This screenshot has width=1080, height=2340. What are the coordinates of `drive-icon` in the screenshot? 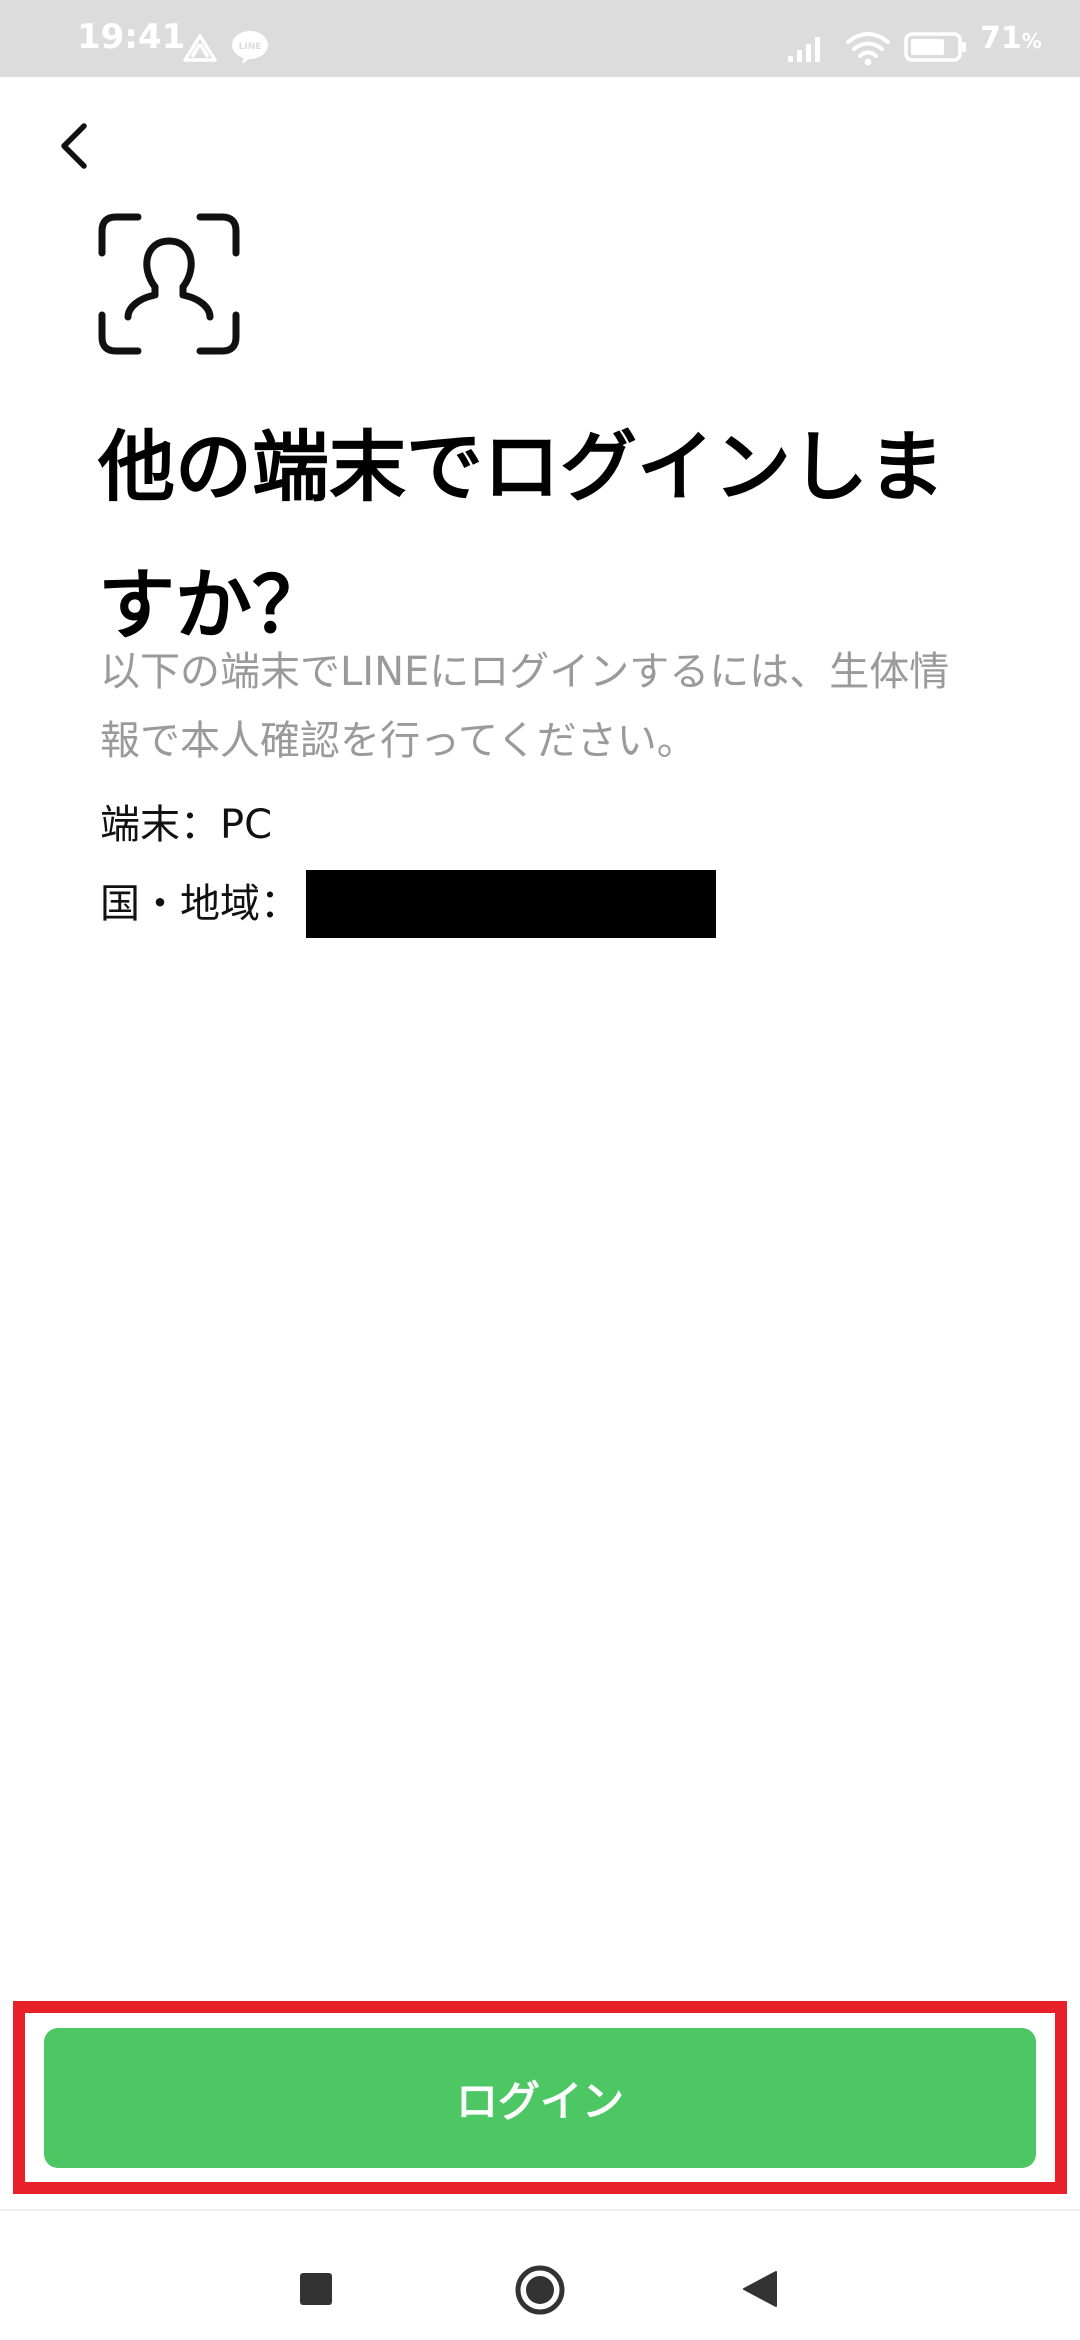 It's located at (200, 48).